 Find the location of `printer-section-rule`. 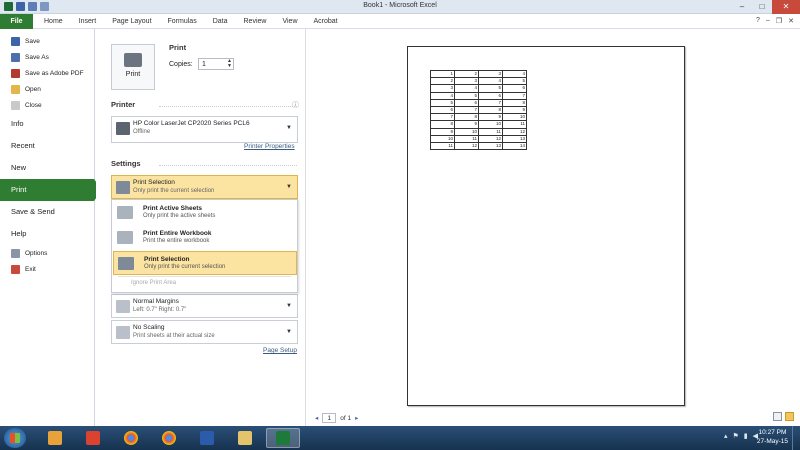

printer-section-rule is located at coordinates (228, 106).